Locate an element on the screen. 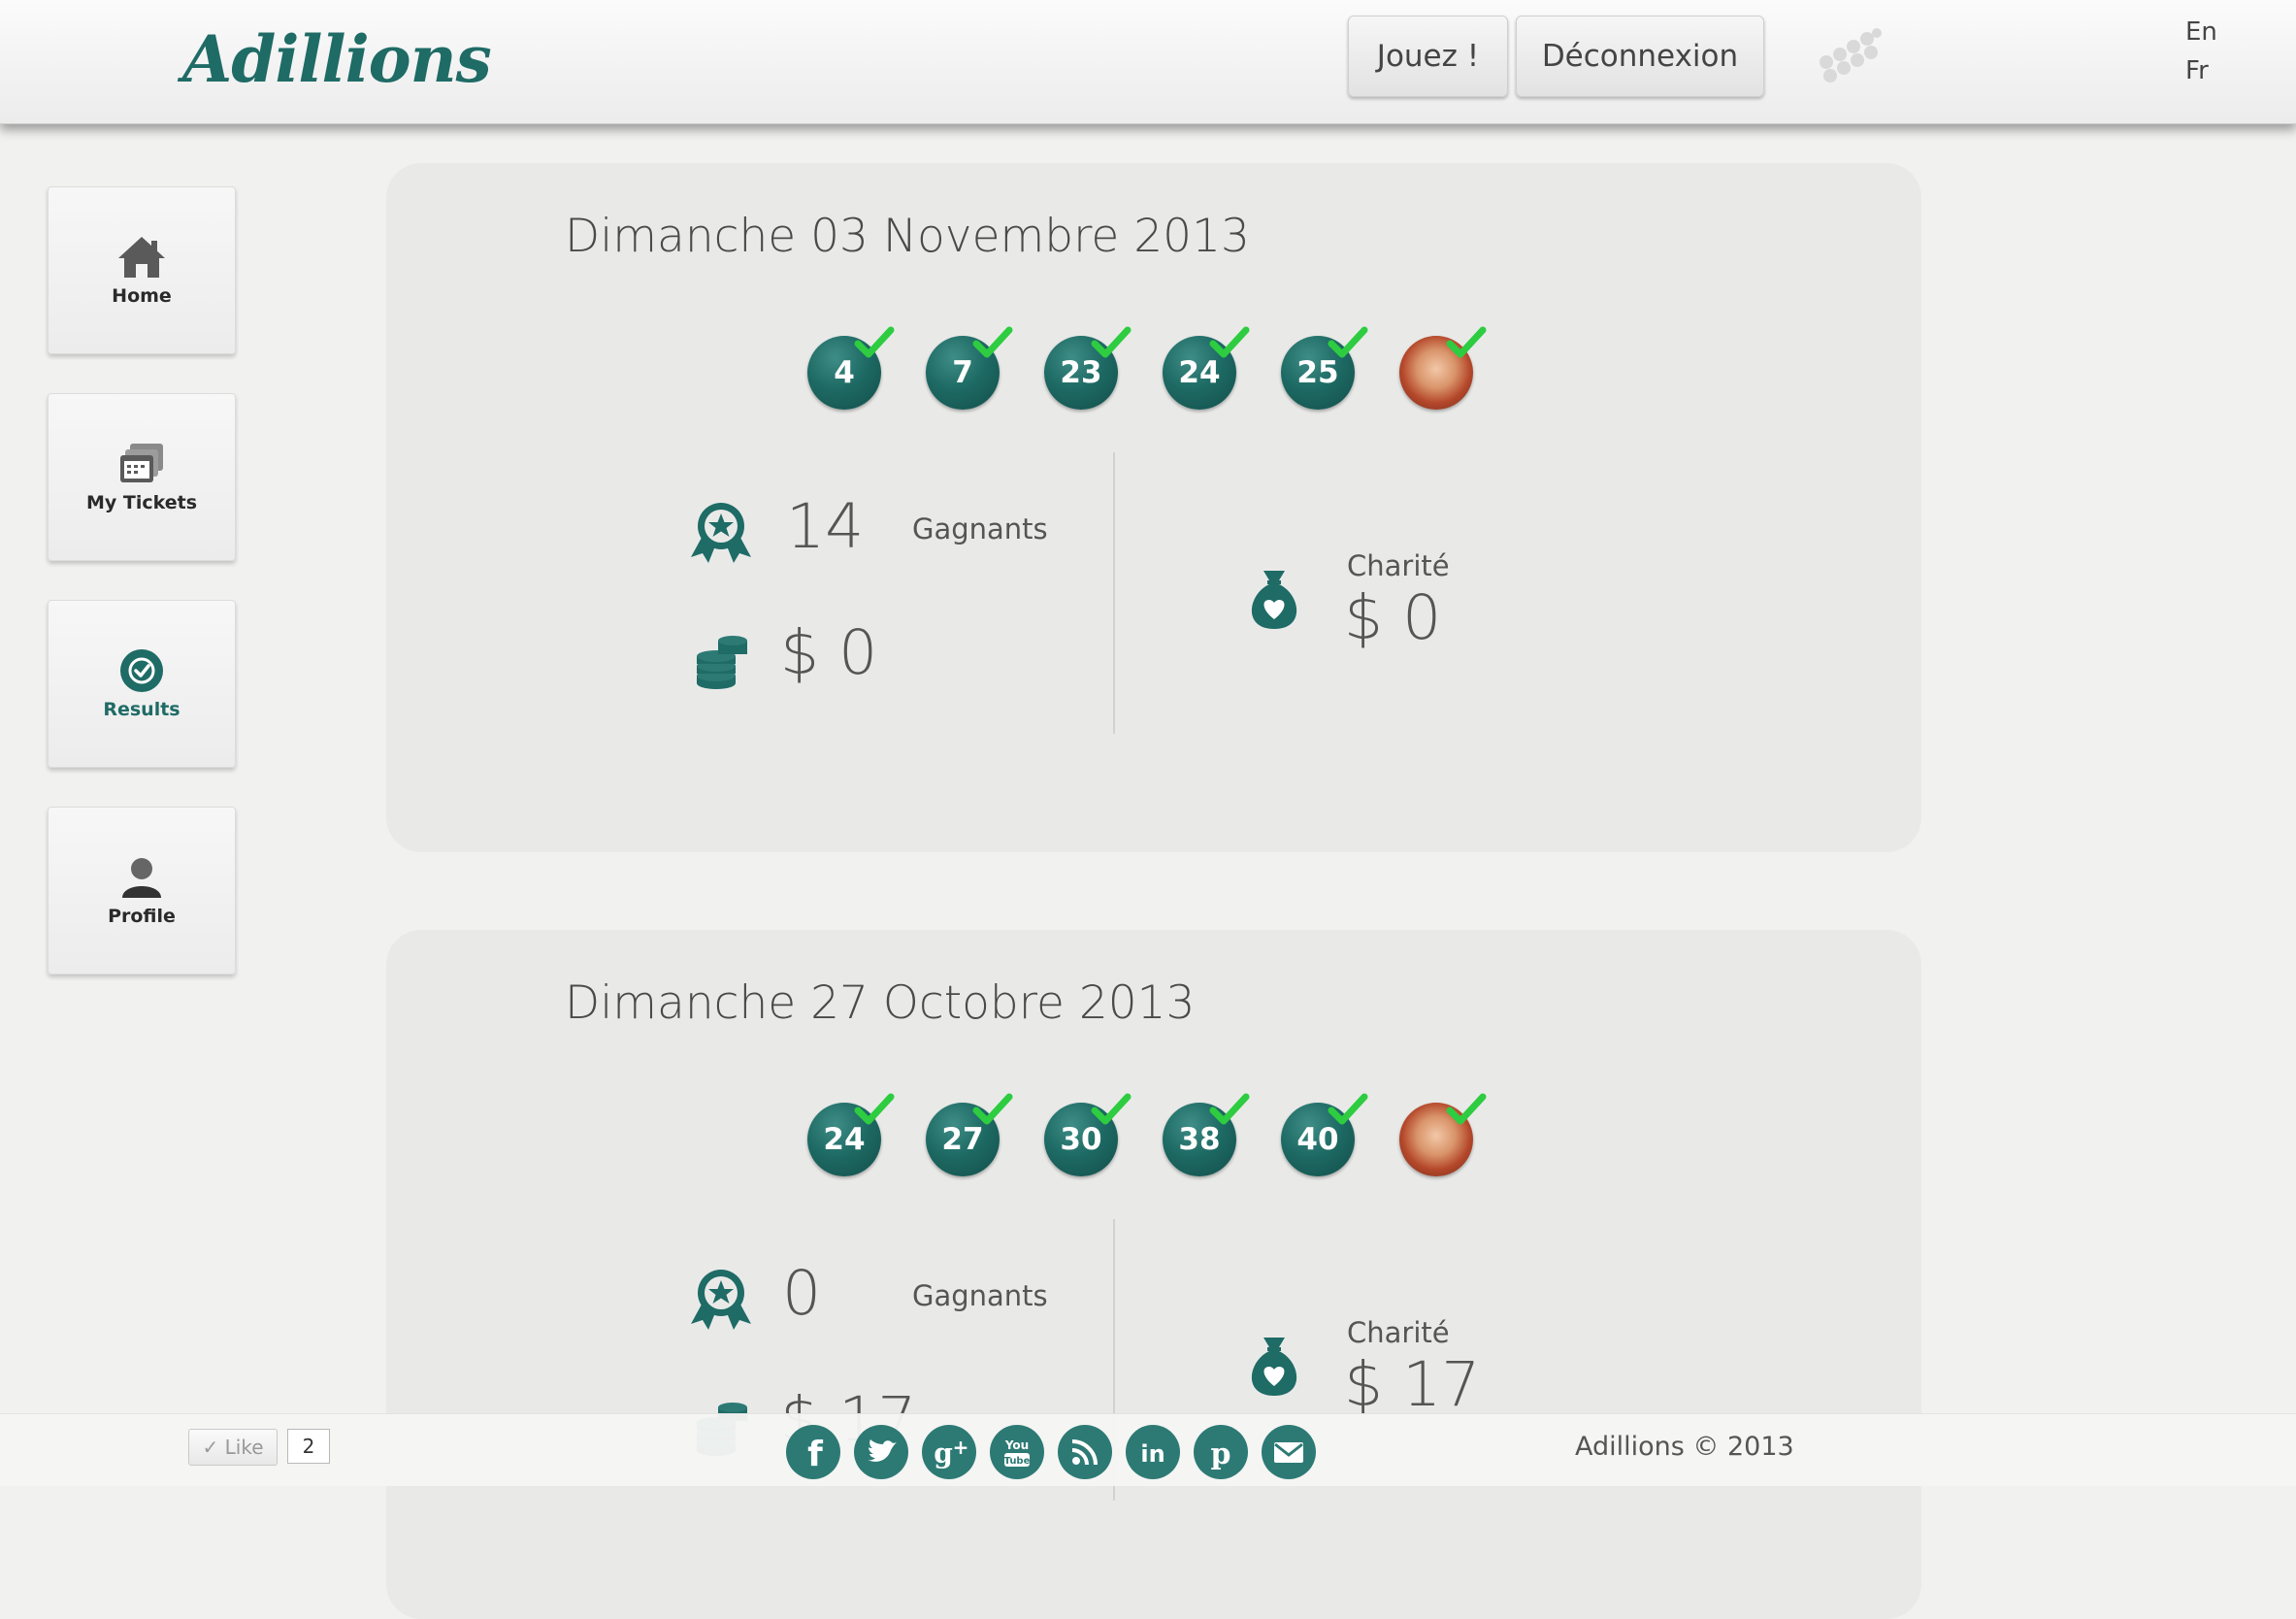  pinterest-icon: p is located at coordinates (1221, 1452).